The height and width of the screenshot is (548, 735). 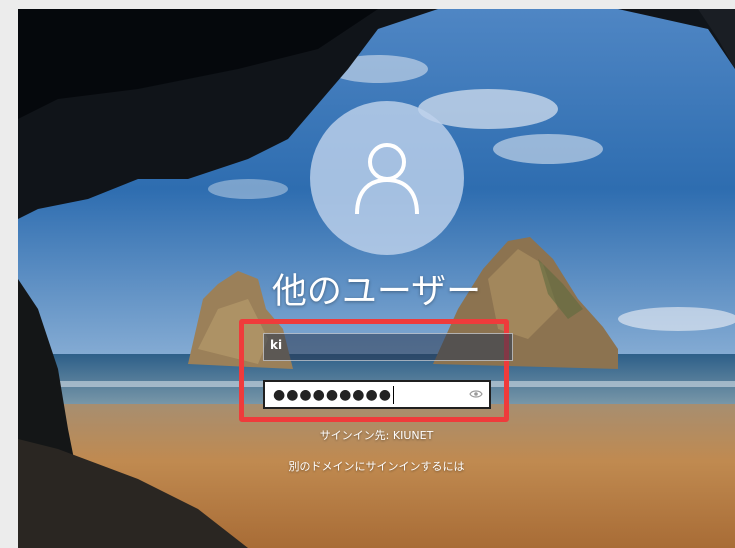 I want to click on password-input: ●●●●●●●●●, so click(x=377, y=394).